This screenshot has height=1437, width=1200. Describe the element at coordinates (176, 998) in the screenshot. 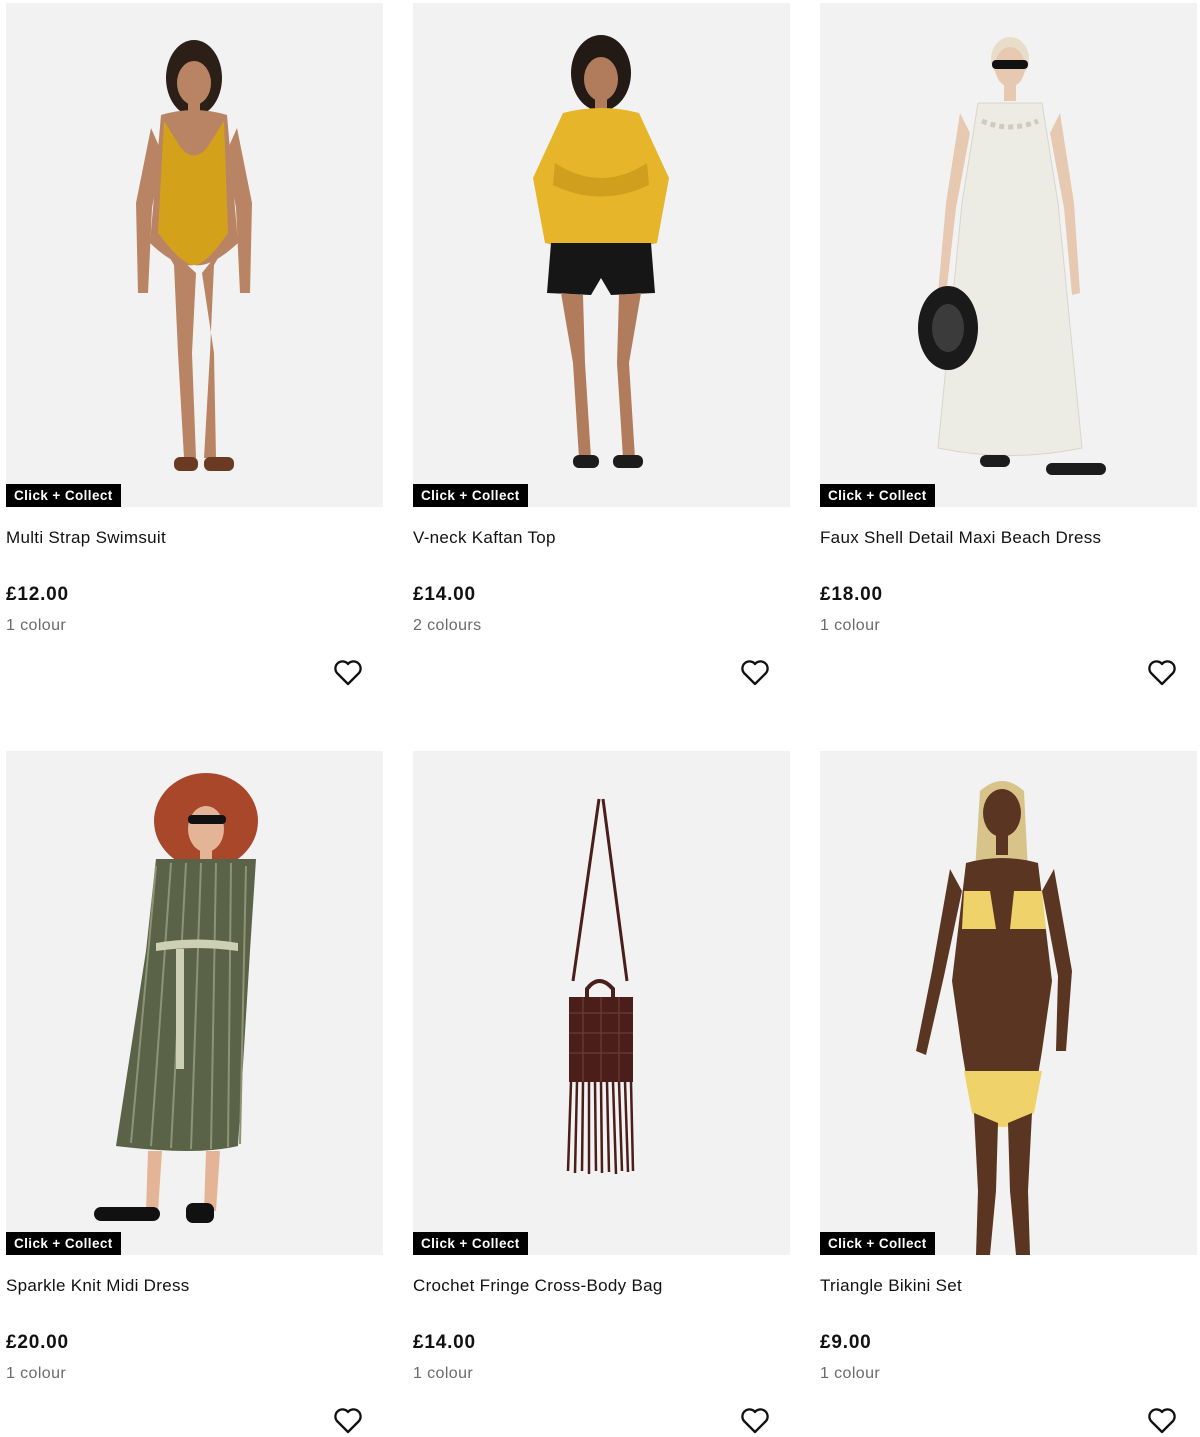

I see `model-knit-dress-image` at that location.